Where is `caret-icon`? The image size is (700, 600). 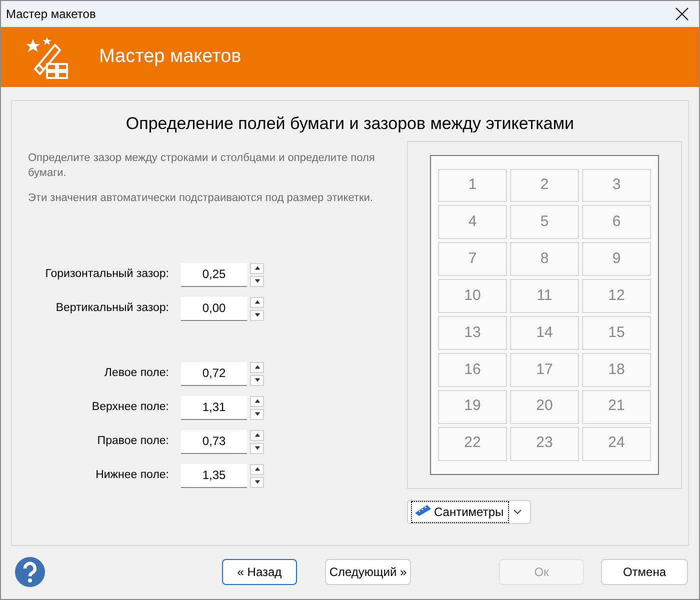 caret-icon is located at coordinates (517, 511).